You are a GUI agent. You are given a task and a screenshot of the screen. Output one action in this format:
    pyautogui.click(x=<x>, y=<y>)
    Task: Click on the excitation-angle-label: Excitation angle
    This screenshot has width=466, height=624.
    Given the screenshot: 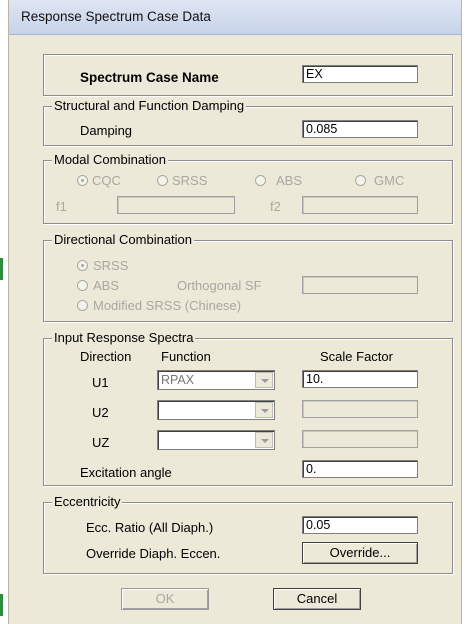 What is the action you would take?
    pyautogui.click(x=126, y=472)
    